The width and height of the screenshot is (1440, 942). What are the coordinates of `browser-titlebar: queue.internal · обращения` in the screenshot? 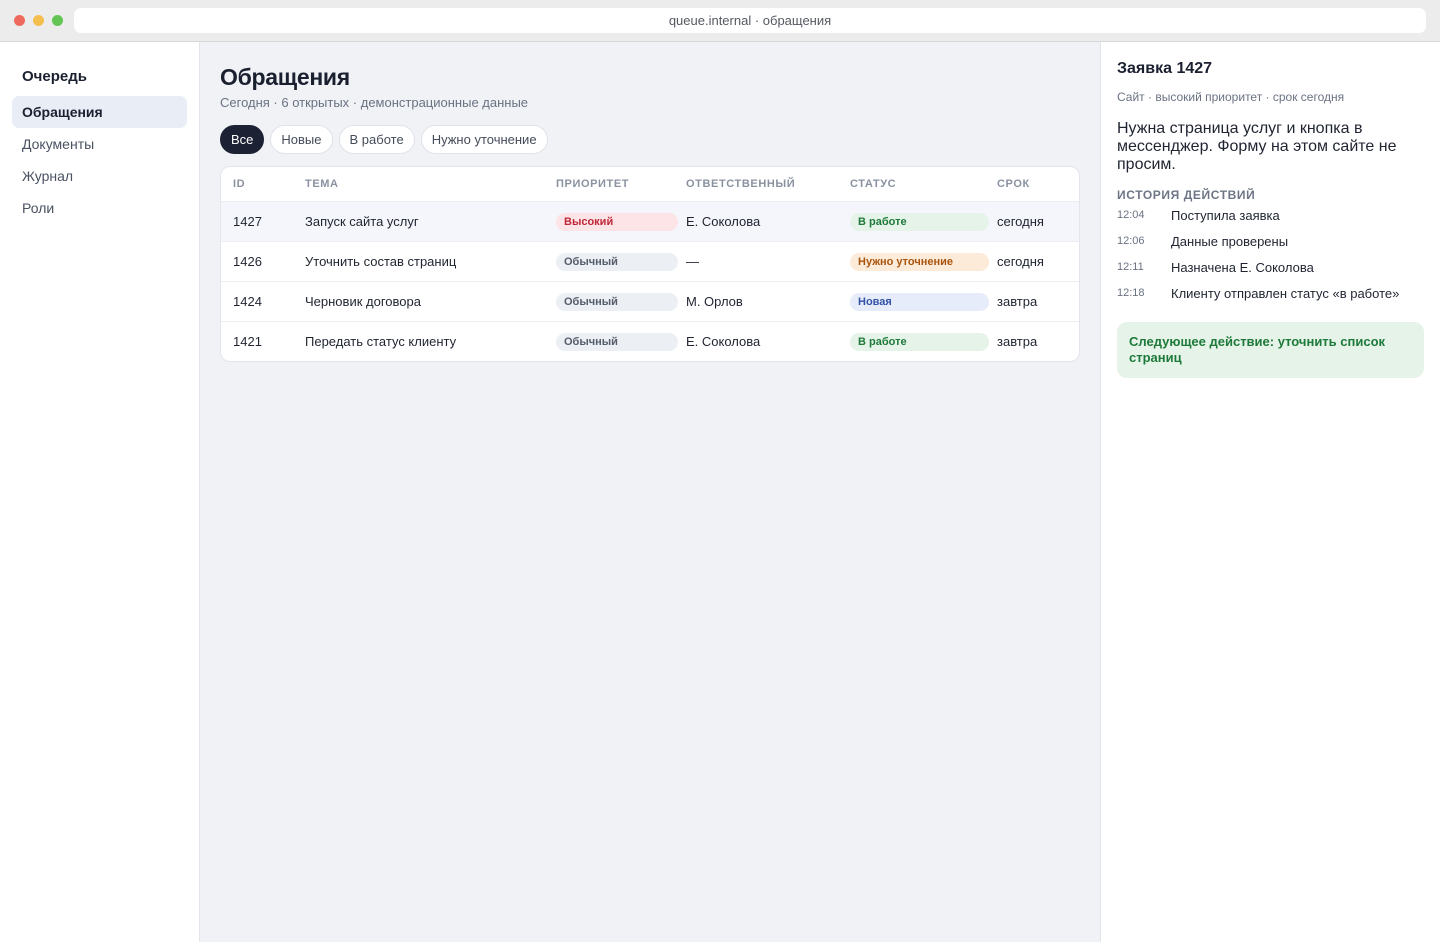 It's located at (720, 21).